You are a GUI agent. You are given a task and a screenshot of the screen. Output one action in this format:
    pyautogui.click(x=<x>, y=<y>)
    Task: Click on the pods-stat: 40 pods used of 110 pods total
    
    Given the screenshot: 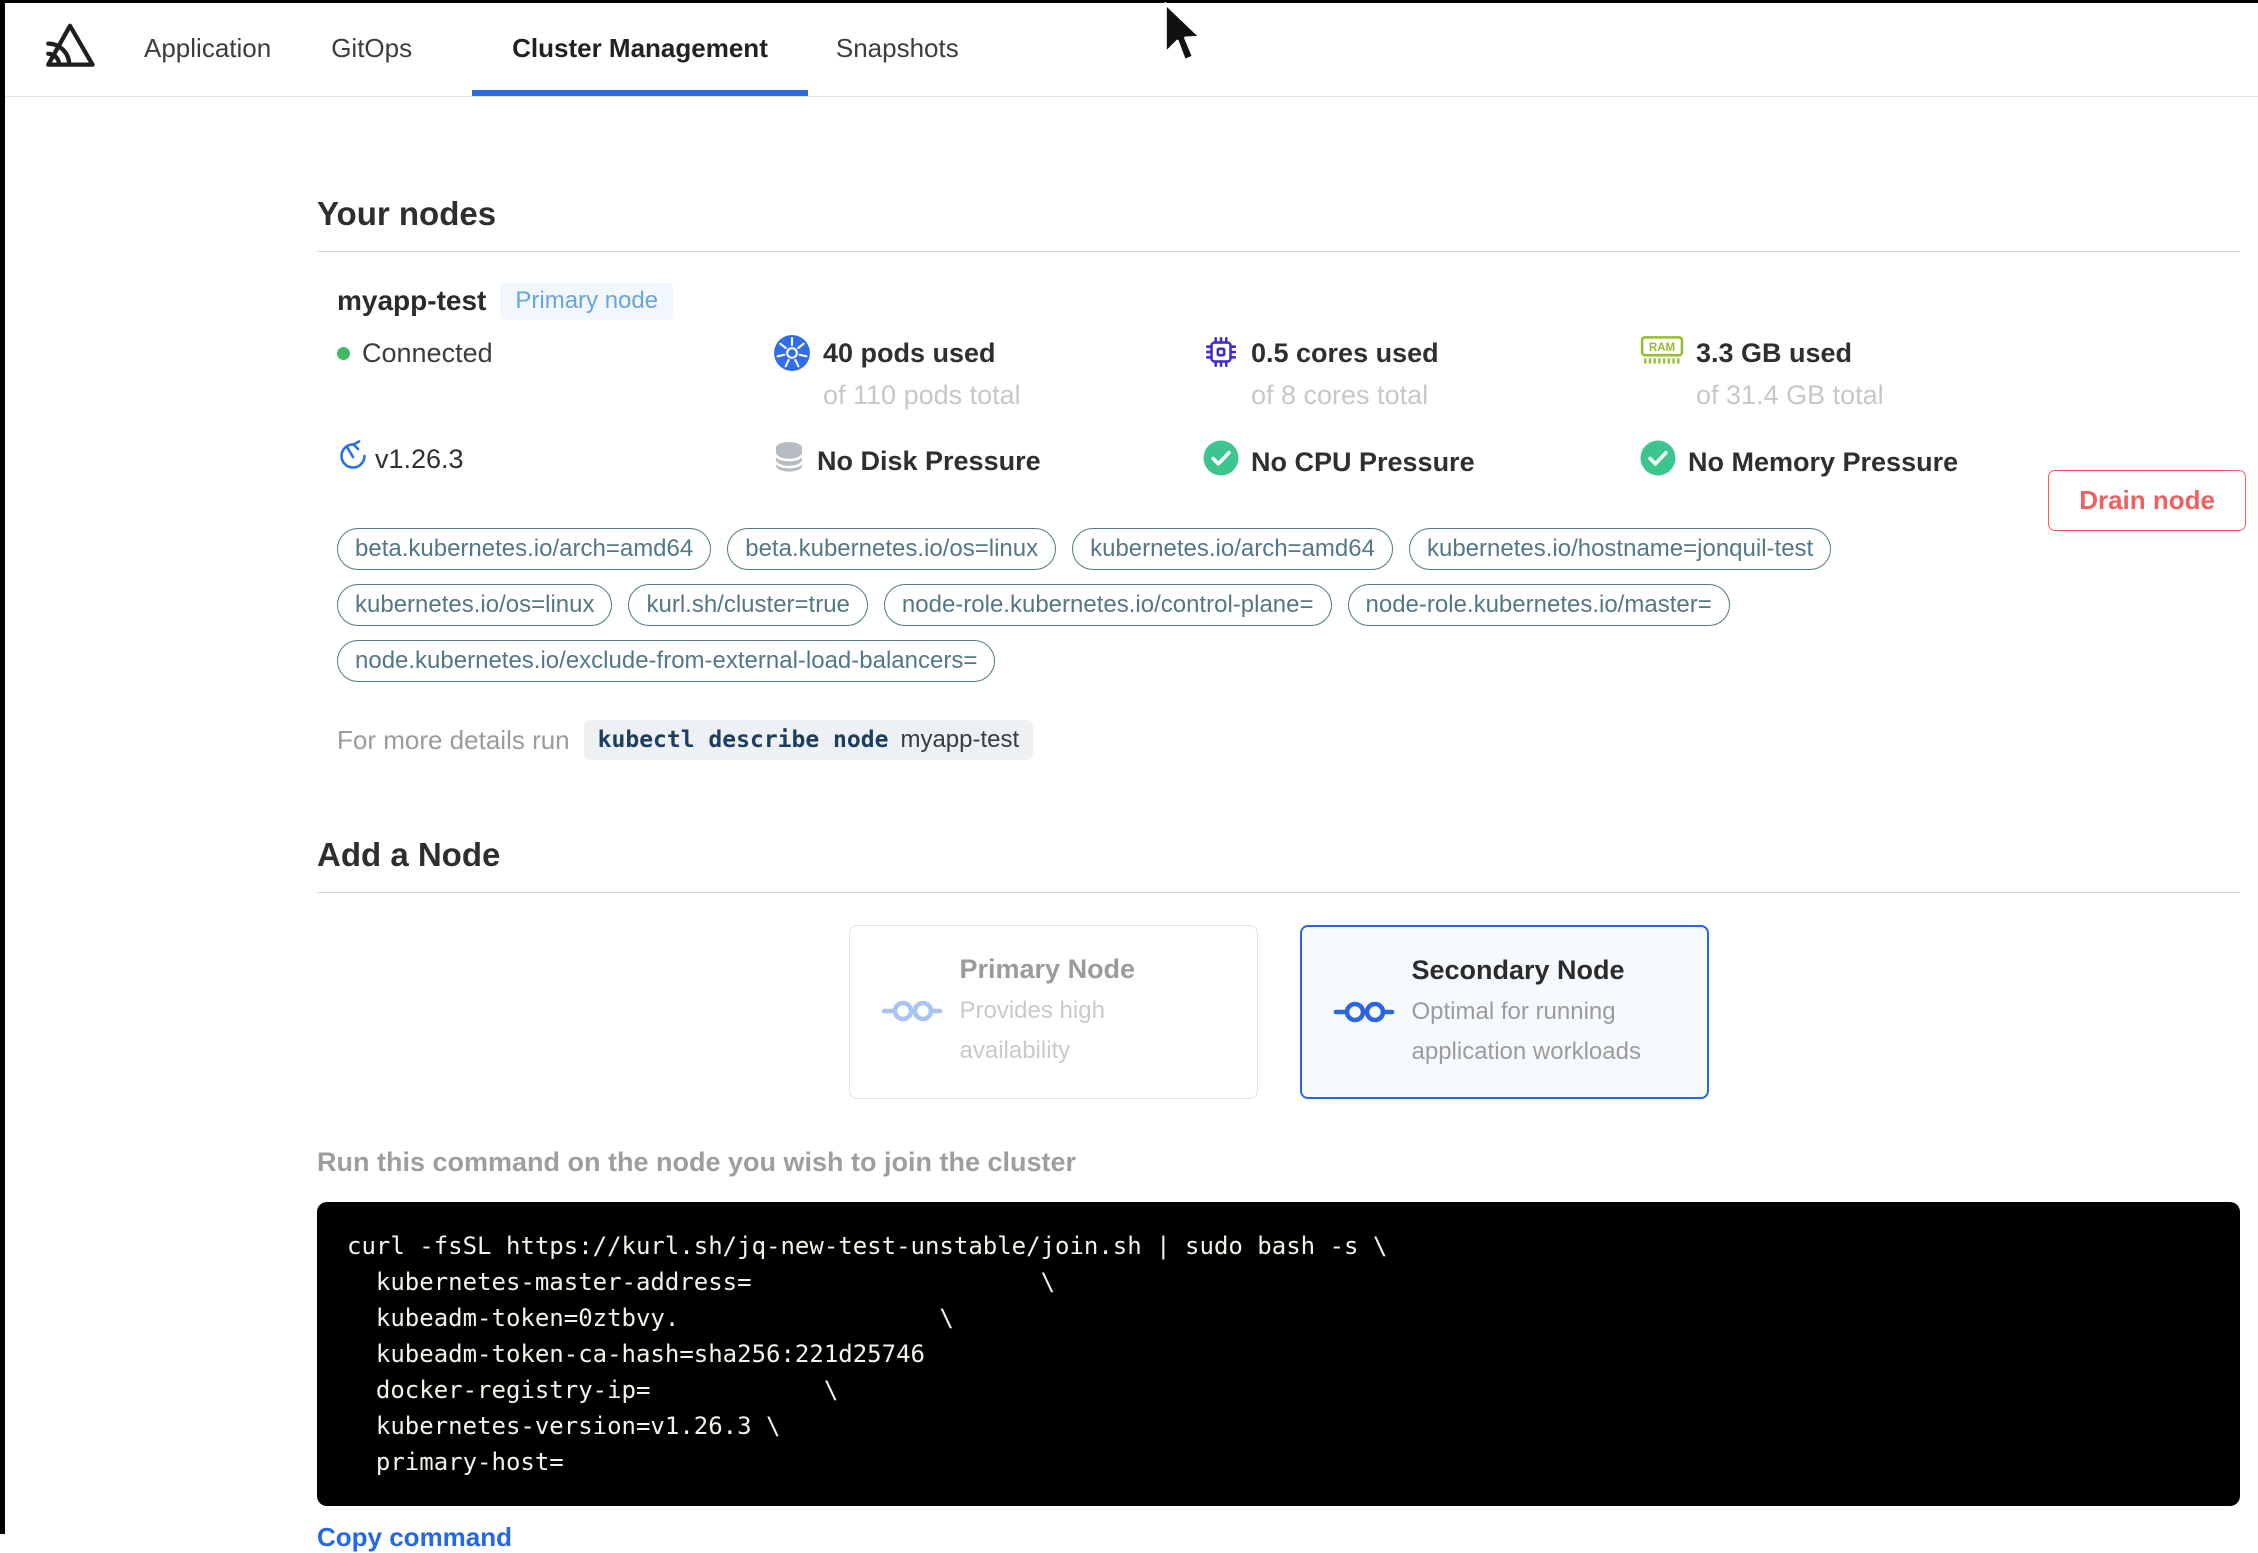 What is the action you would take?
    pyautogui.click(x=988, y=373)
    